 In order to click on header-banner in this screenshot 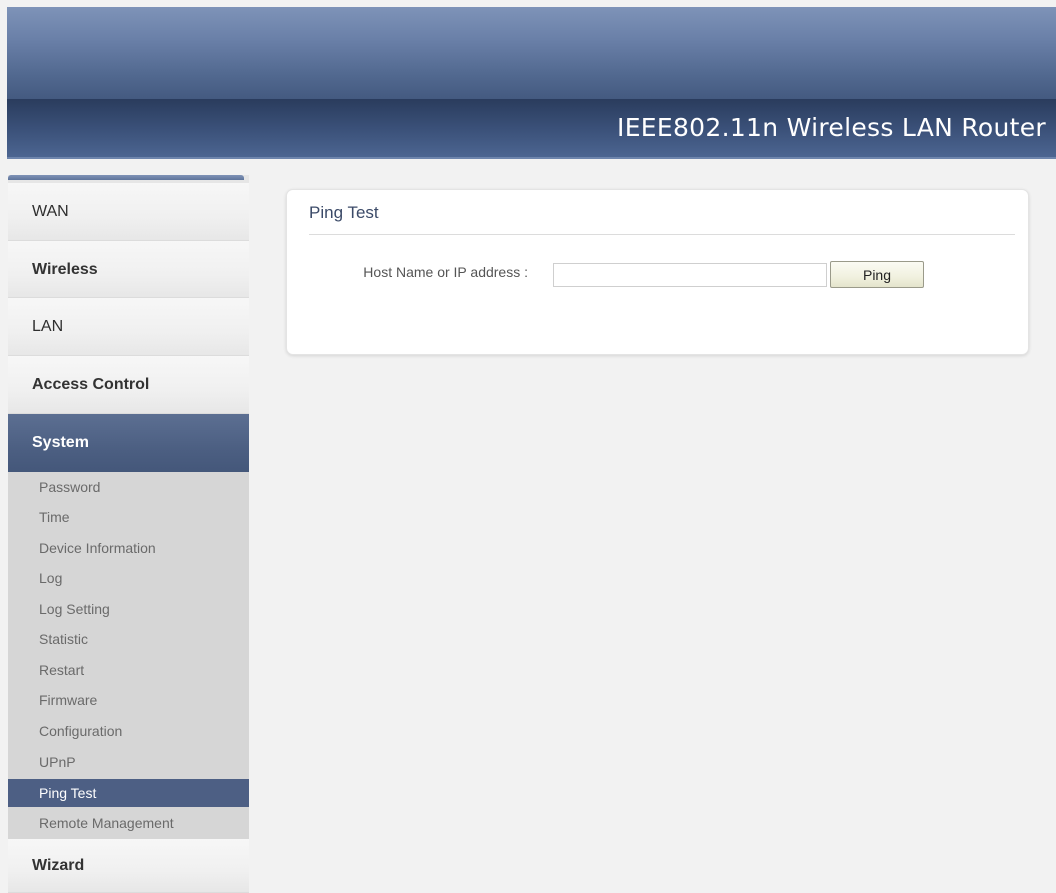, I will do `click(531, 53)`.